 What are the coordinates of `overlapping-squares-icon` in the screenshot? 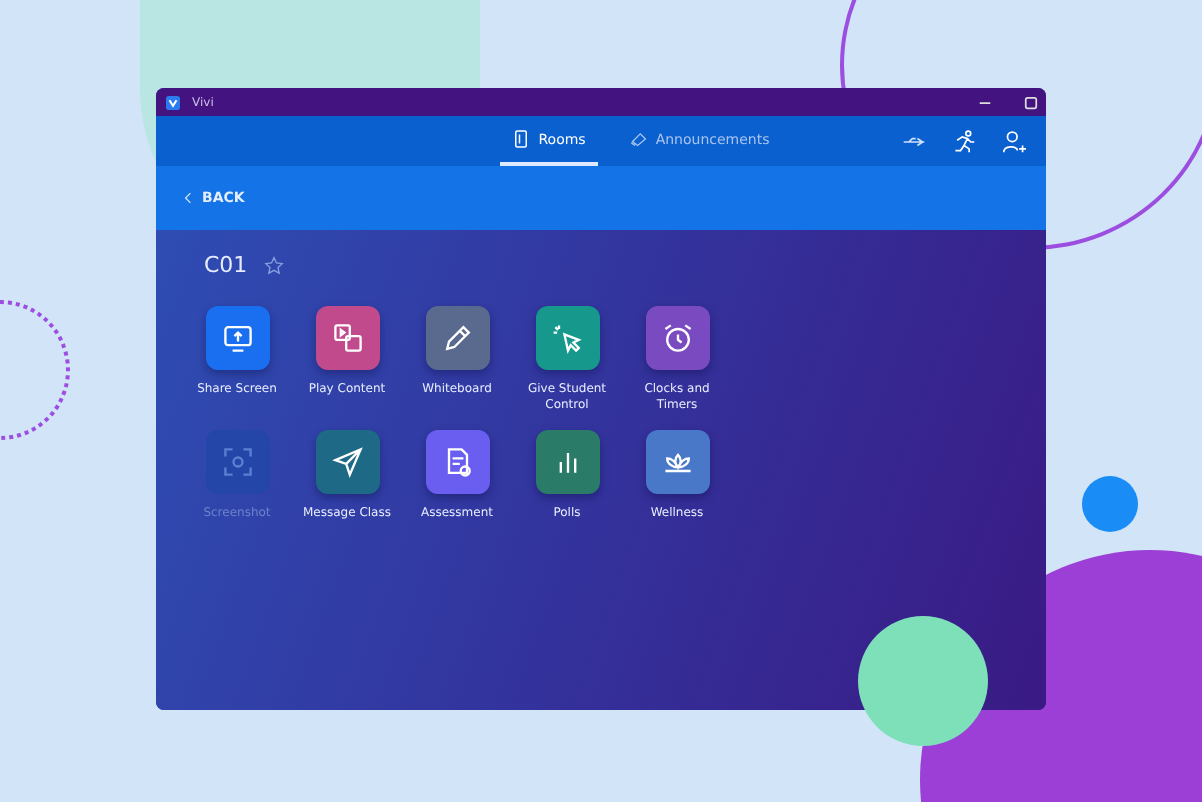 It's located at (347, 338).